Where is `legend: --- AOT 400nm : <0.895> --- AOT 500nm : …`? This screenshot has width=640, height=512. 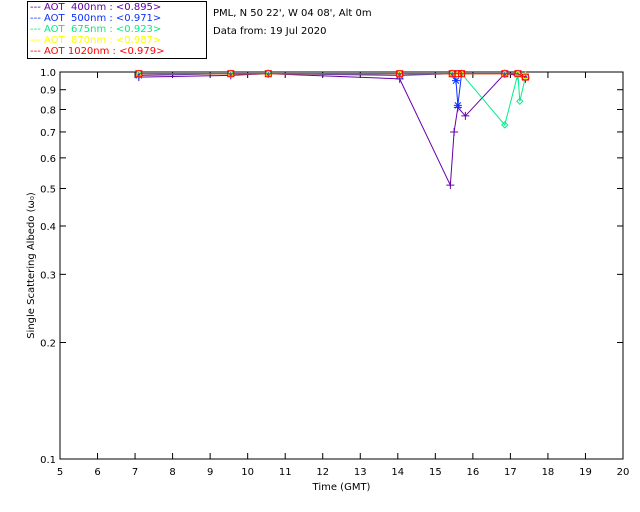
legend: --- AOT 400nm : <0.895> --- AOT 500nm : … is located at coordinates (117, 30).